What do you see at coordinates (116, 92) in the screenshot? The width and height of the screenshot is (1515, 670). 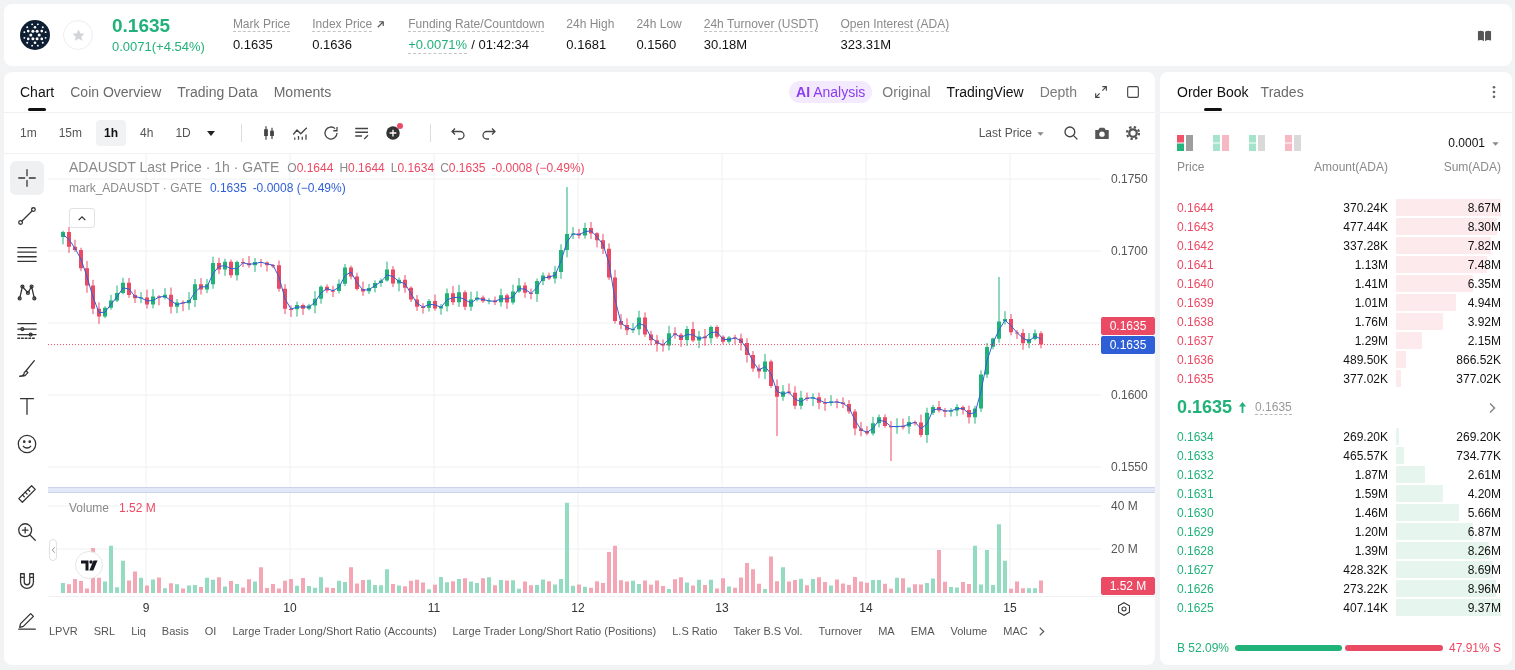 I see `chart-tab: Coin Overview` at bounding box center [116, 92].